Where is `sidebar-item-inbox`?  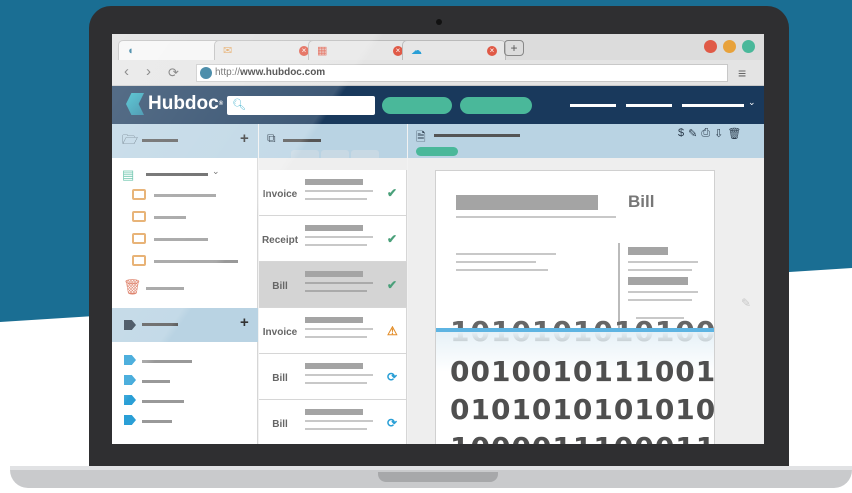
sidebar-item-inbox is located at coordinates (177, 174).